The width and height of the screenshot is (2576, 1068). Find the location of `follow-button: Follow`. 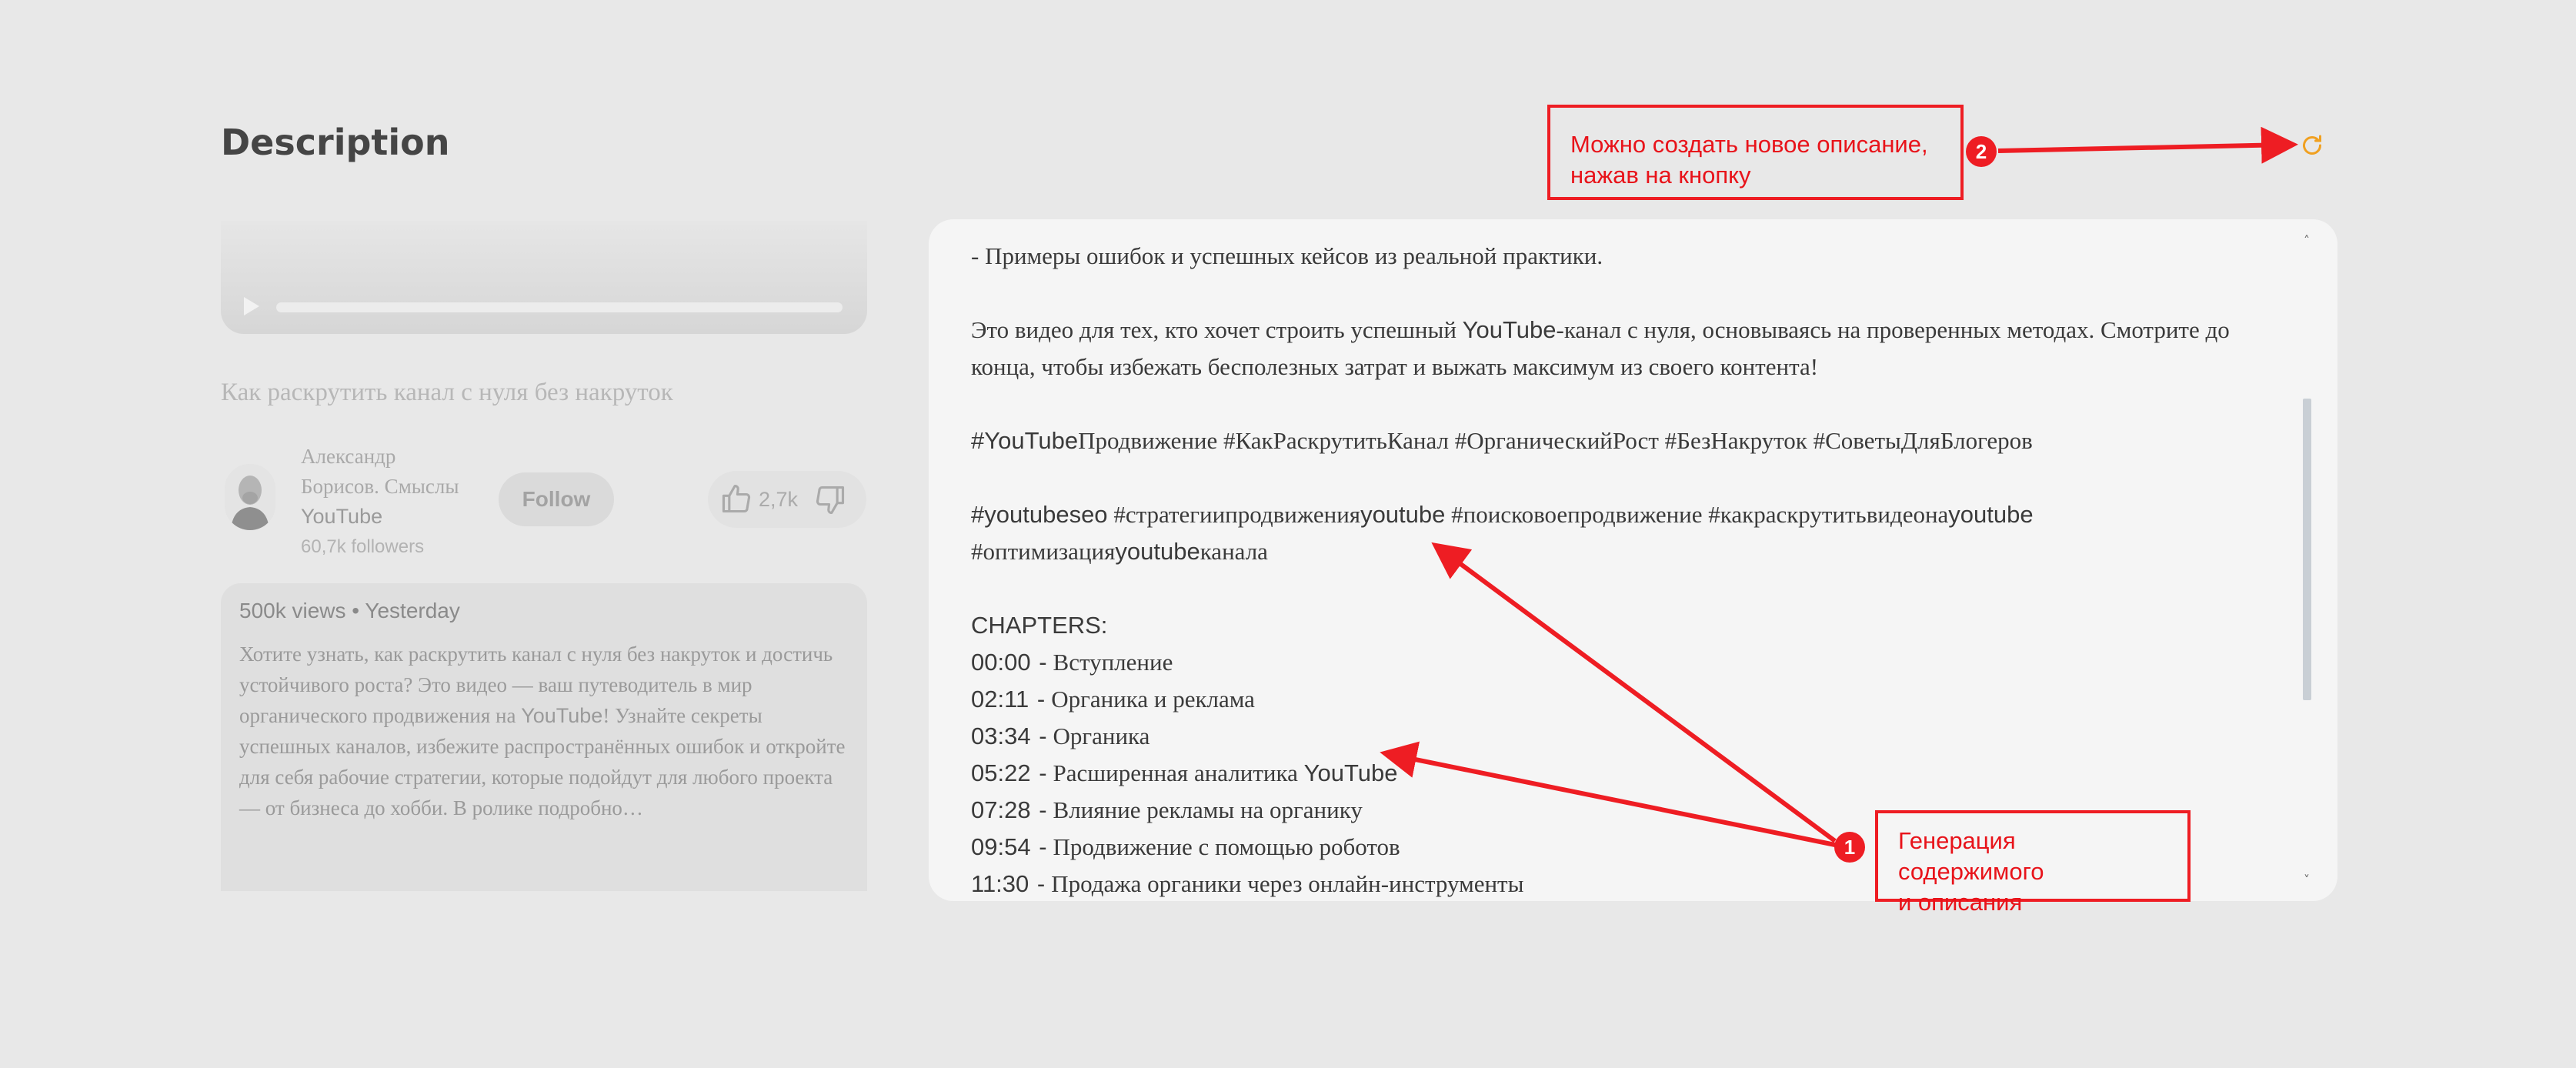

follow-button: Follow is located at coordinates (556, 499).